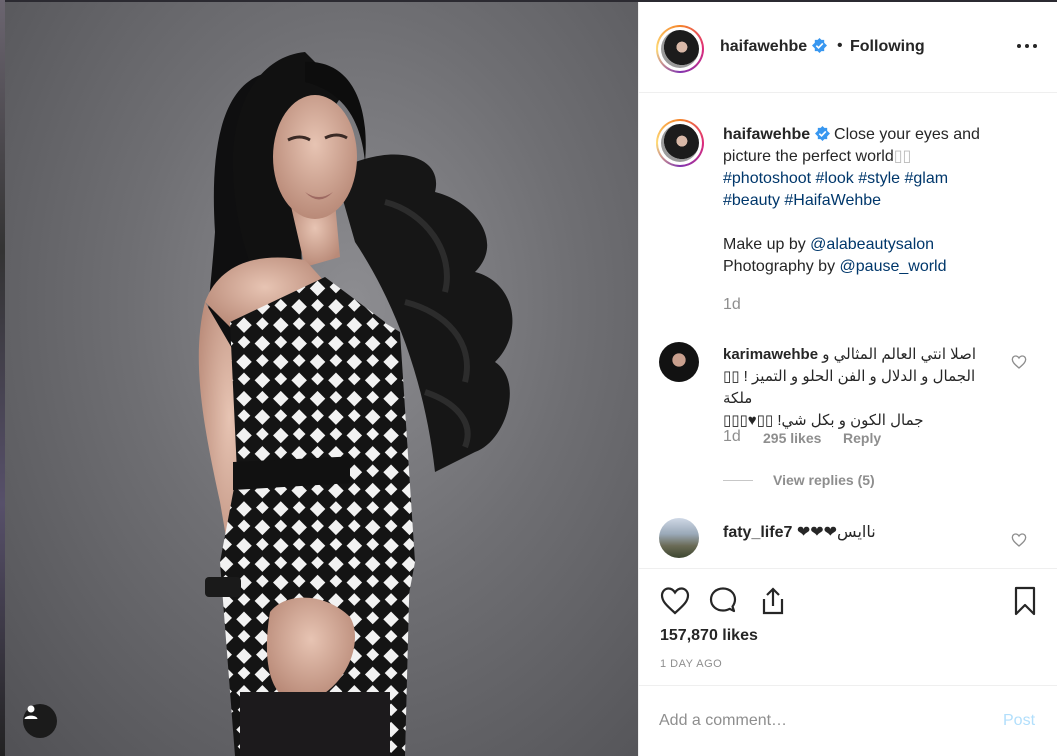 The height and width of the screenshot is (756, 1057). I want to click on following-button: Following, so click(887, 47).